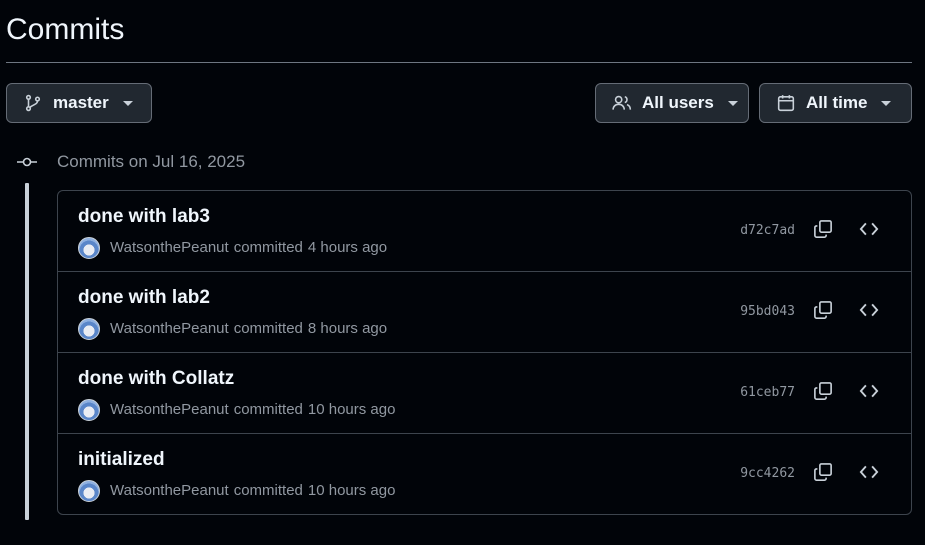 The height and width of the screenshot is (545, 925). I want to click on commit-title-link: initialized, so click(121, 460).